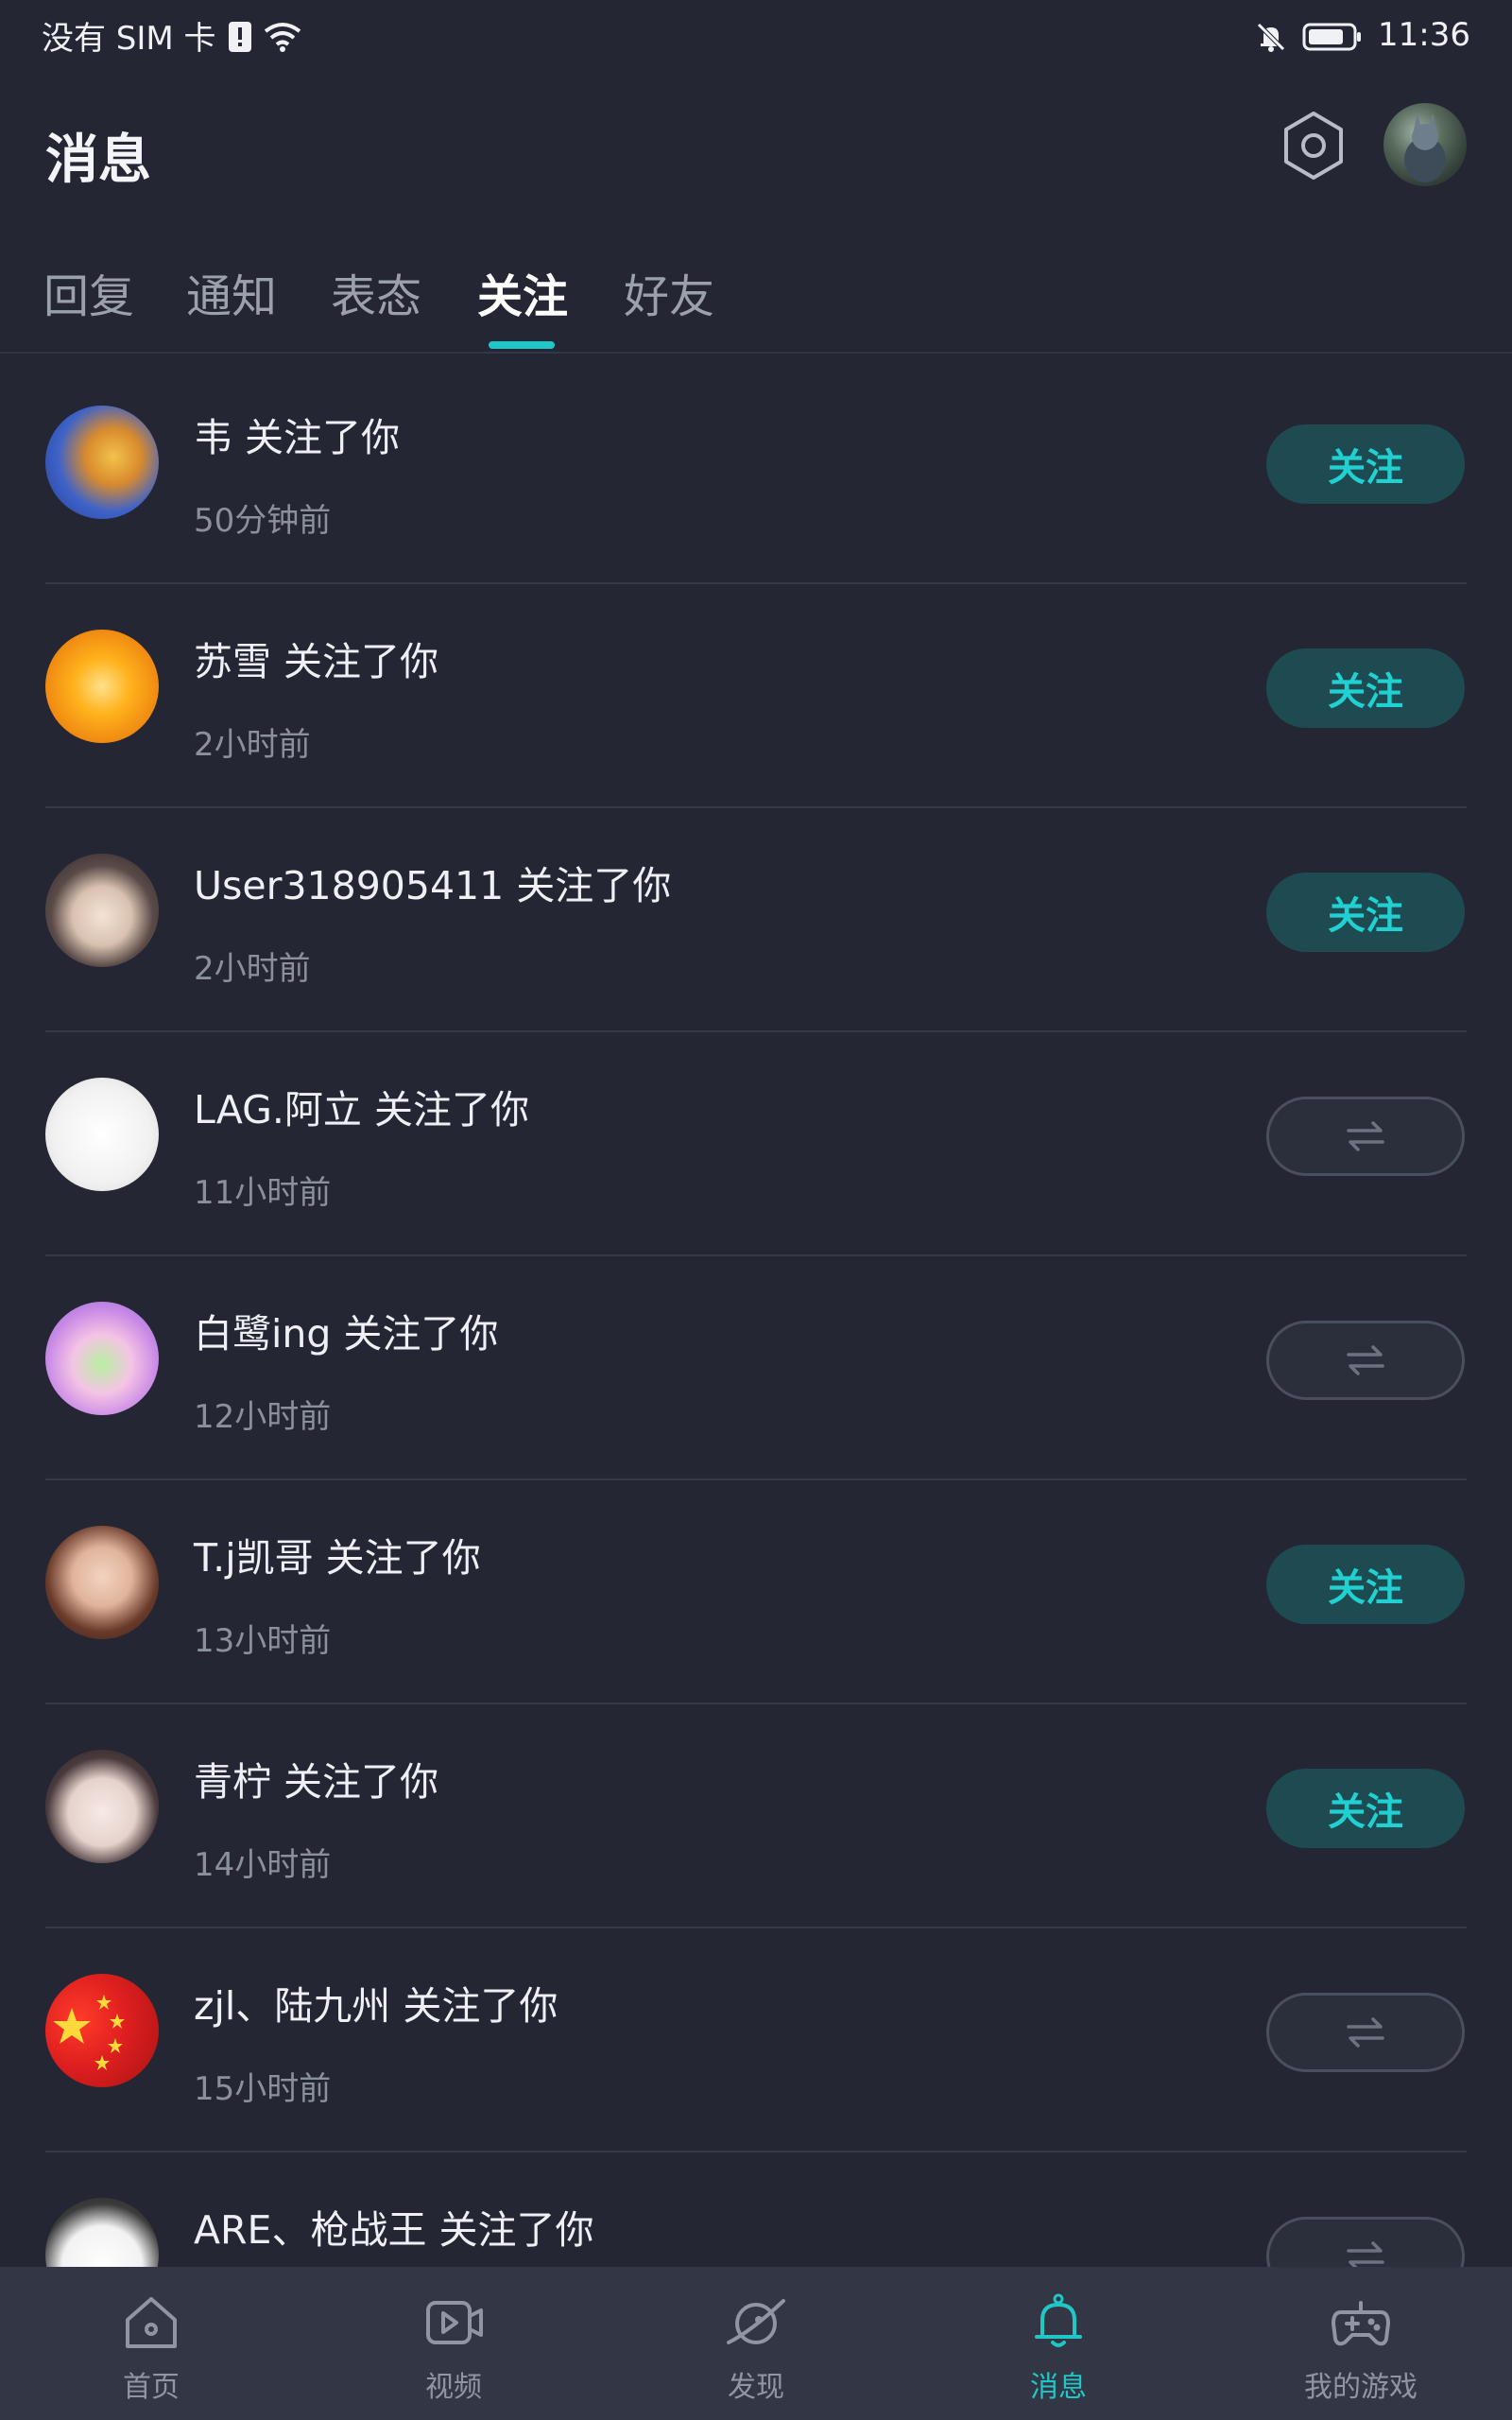 The width and height of the screenshot is (1512, 2420). What do you see at coordinates (240, 35) in the screenshot?
I see `sim-alert-icon` at bounding box center [240, 35].